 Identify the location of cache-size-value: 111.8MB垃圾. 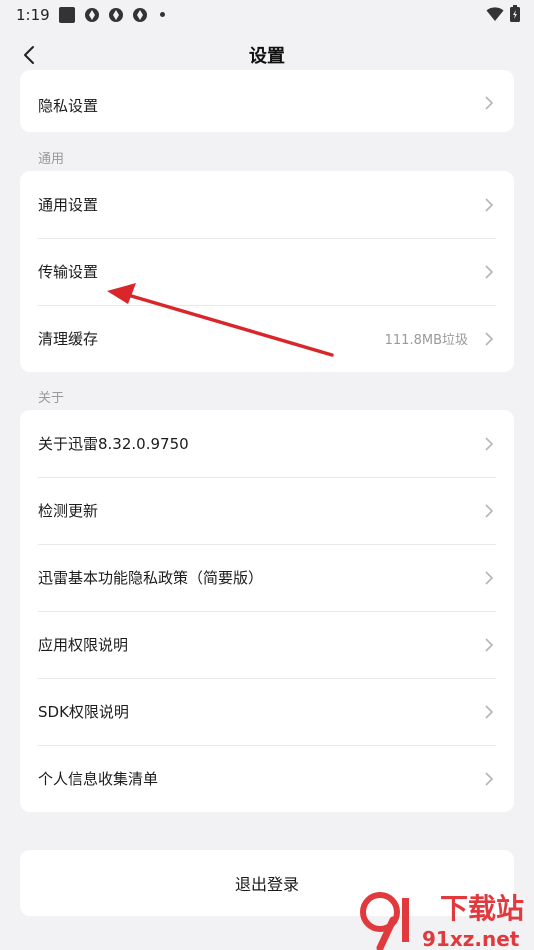
(426, 340).